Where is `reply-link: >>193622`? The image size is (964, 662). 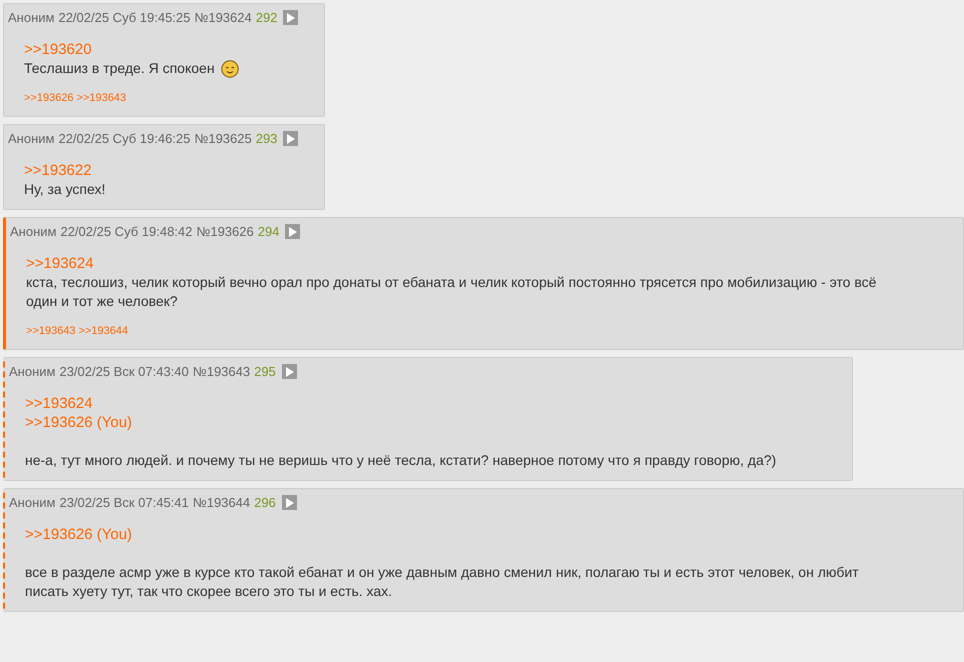 reply-link: >>193622 is located at coordinates (58, 170).